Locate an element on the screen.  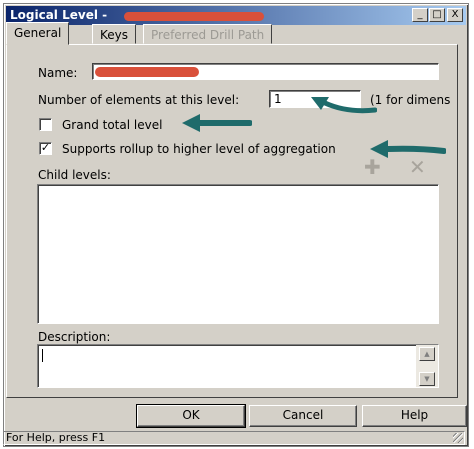
elements-hint: (1 for dimens is located at coordinates (410, 100).